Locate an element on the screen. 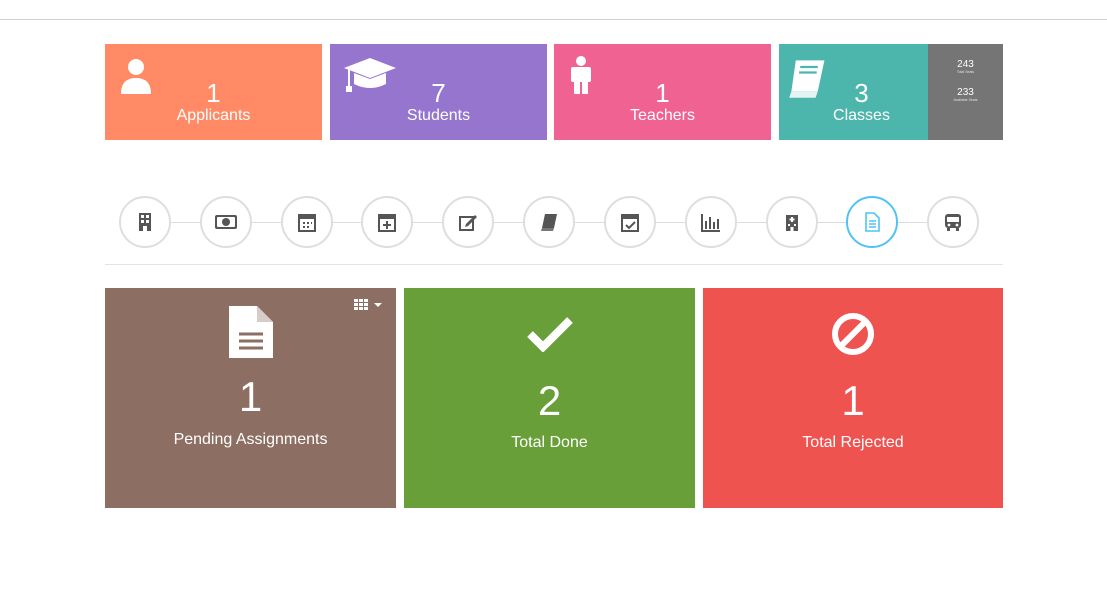 The width and height of the screenshot is (1107, 605). classes-tile: 3 Classes is located at coordinates (853, 92).